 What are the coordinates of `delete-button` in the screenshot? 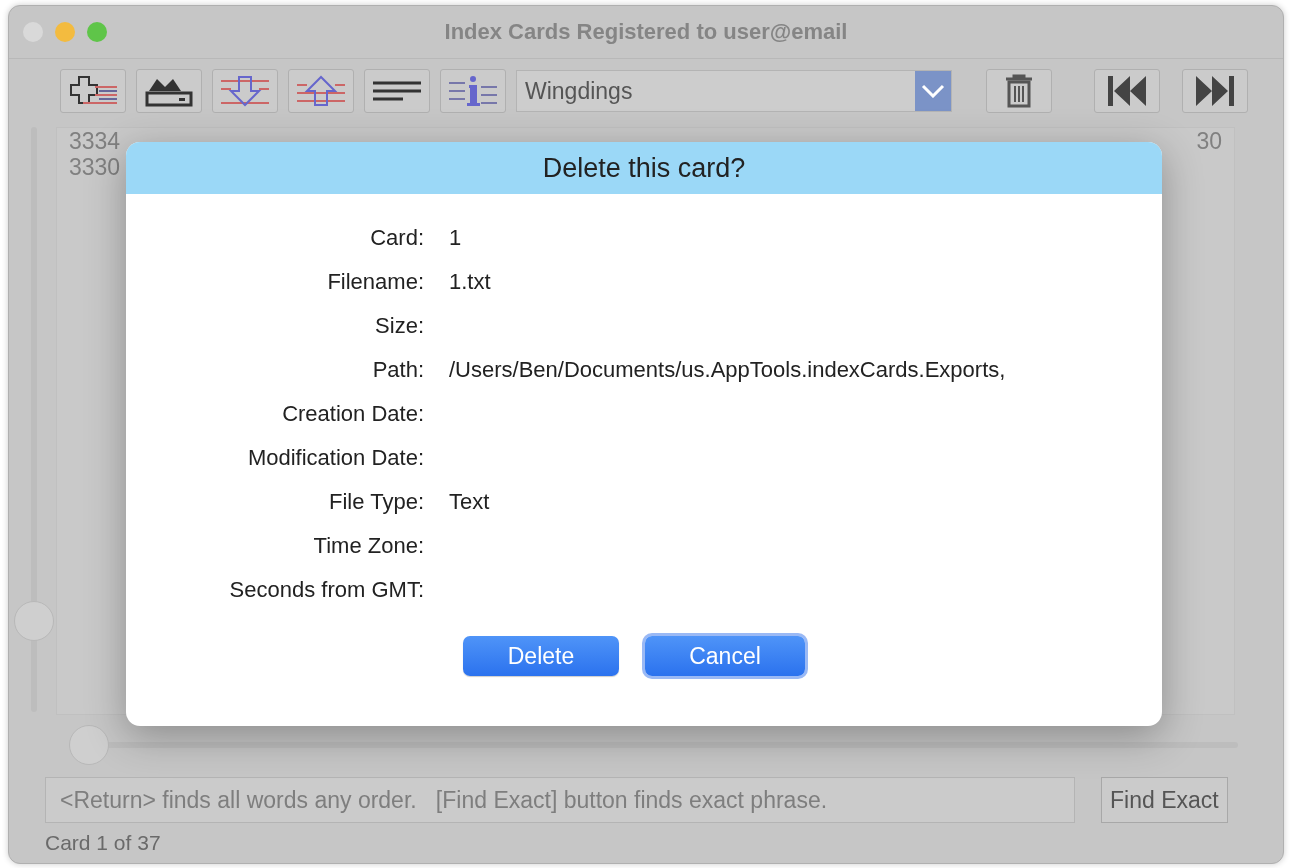 It's located at (1019, 91).